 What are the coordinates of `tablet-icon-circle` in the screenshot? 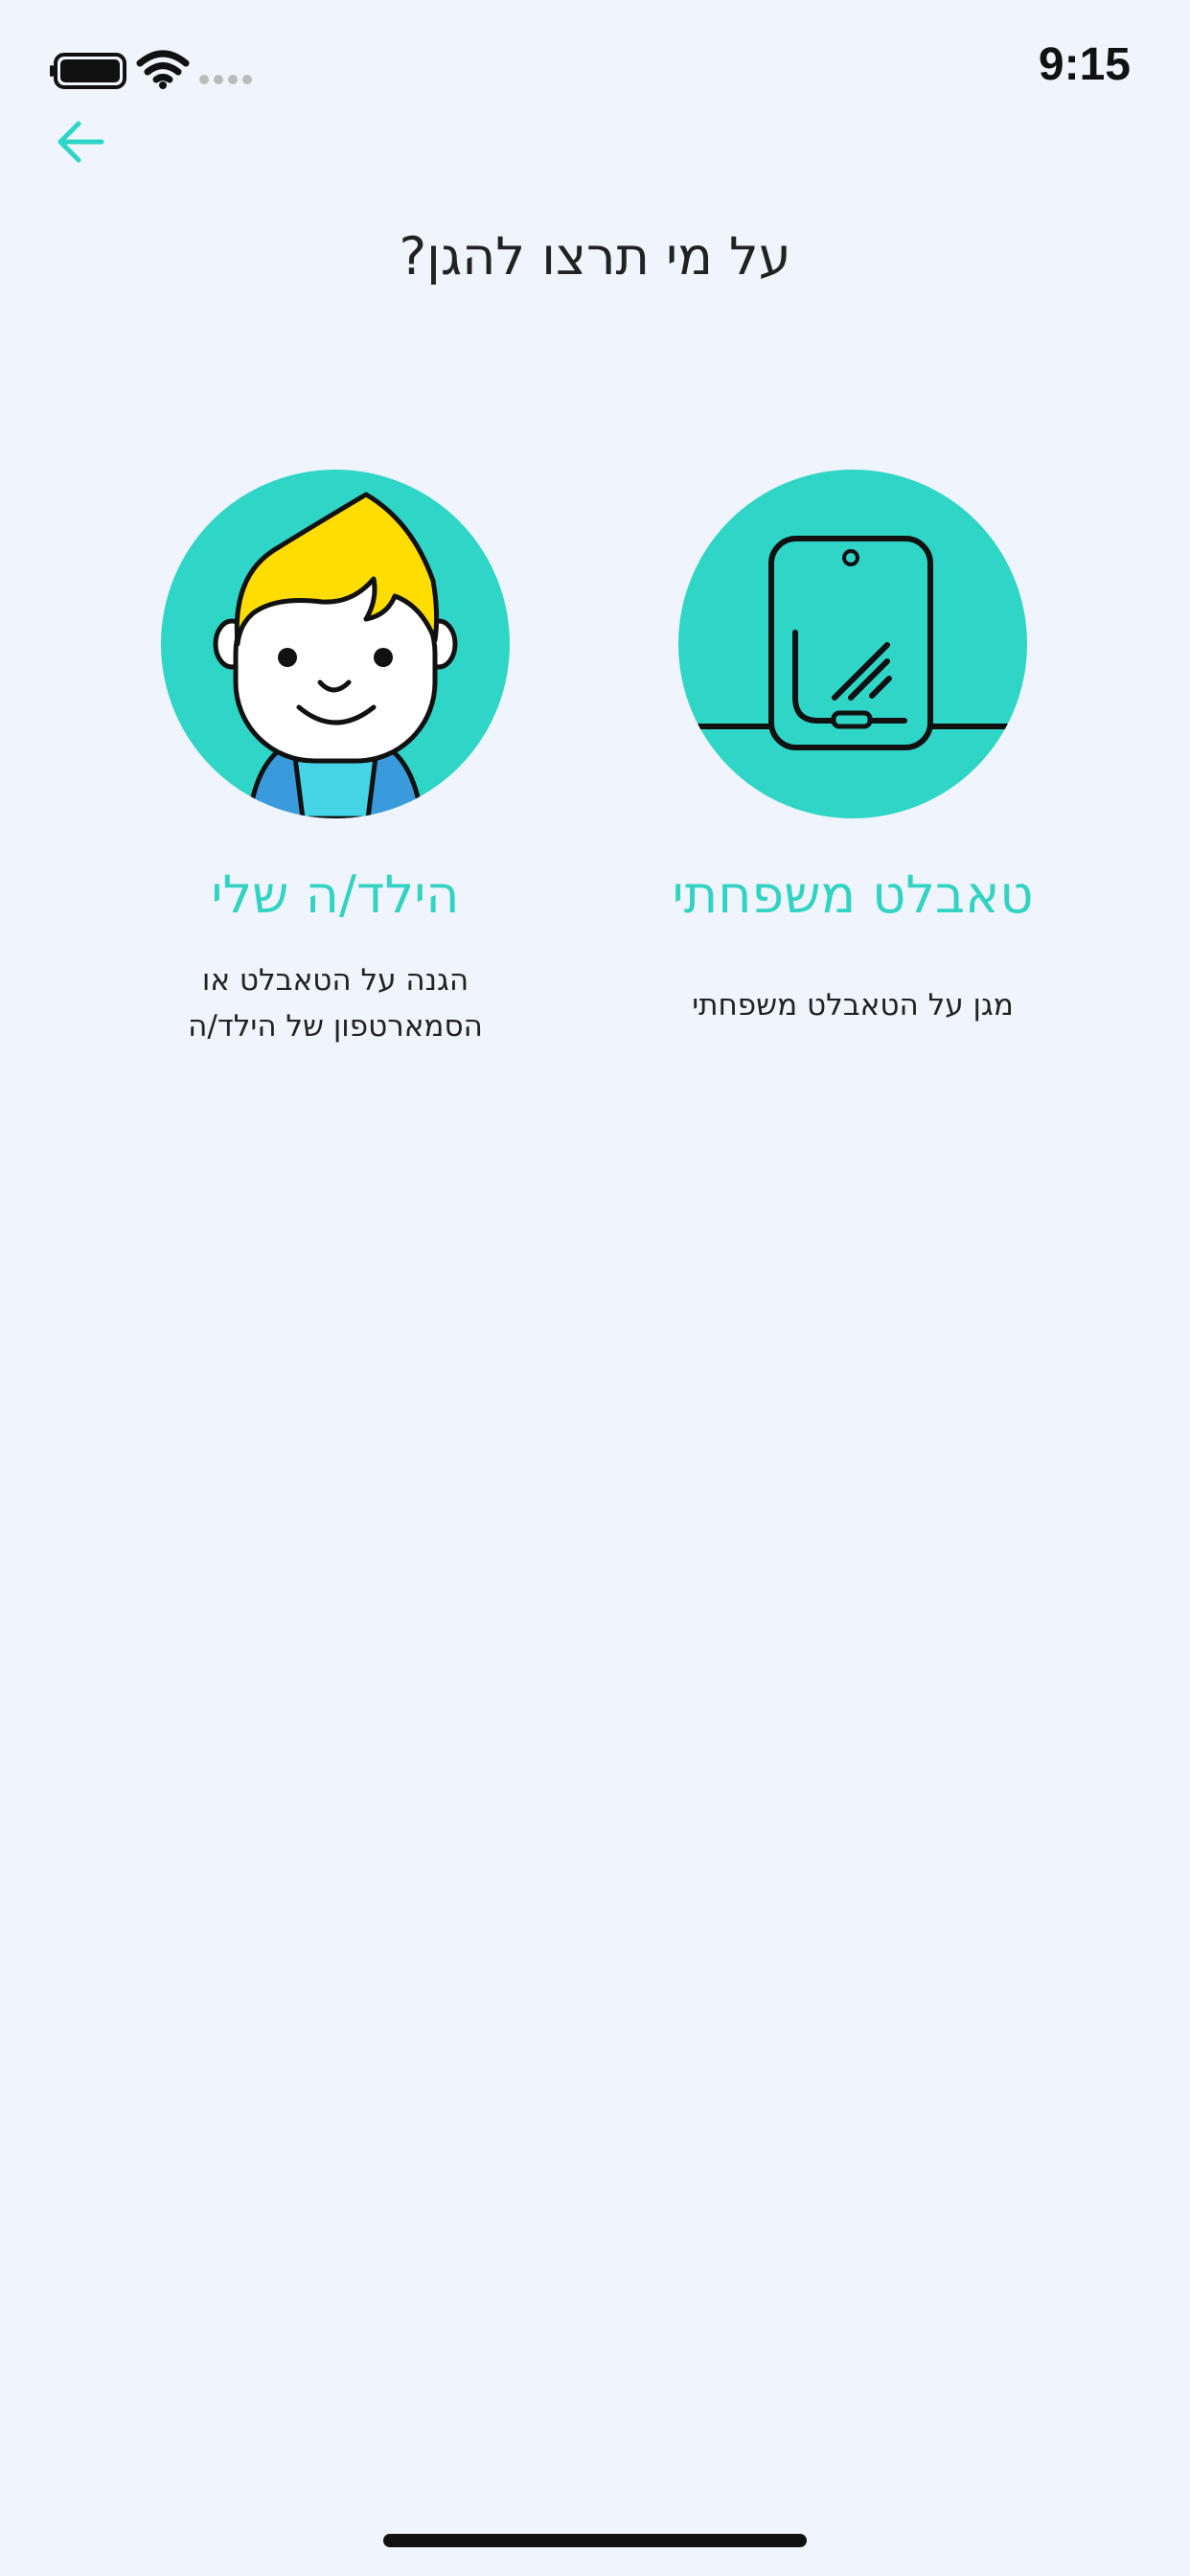 It's located at (853, 644).